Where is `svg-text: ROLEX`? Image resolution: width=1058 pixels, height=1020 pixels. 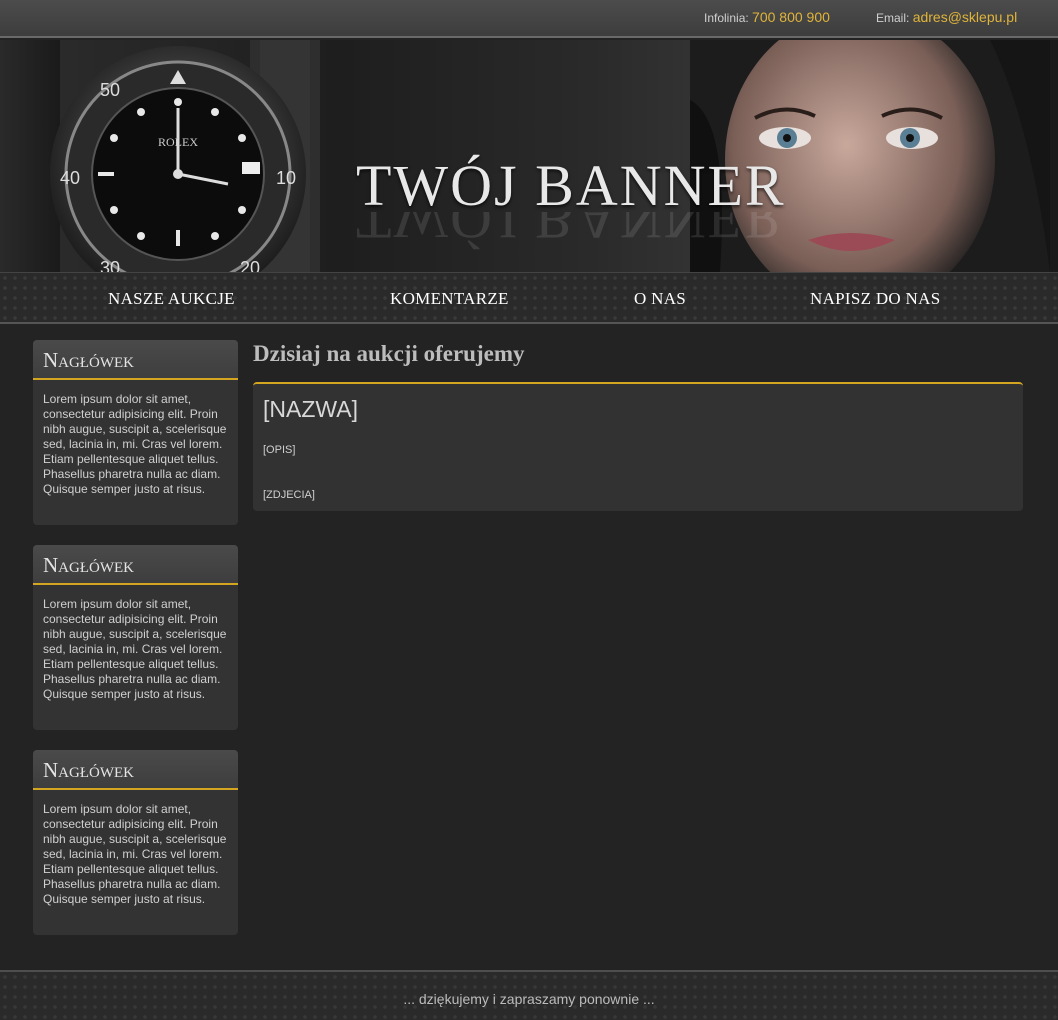
svg-text: ROLEX is located at coordinates (178, 142).